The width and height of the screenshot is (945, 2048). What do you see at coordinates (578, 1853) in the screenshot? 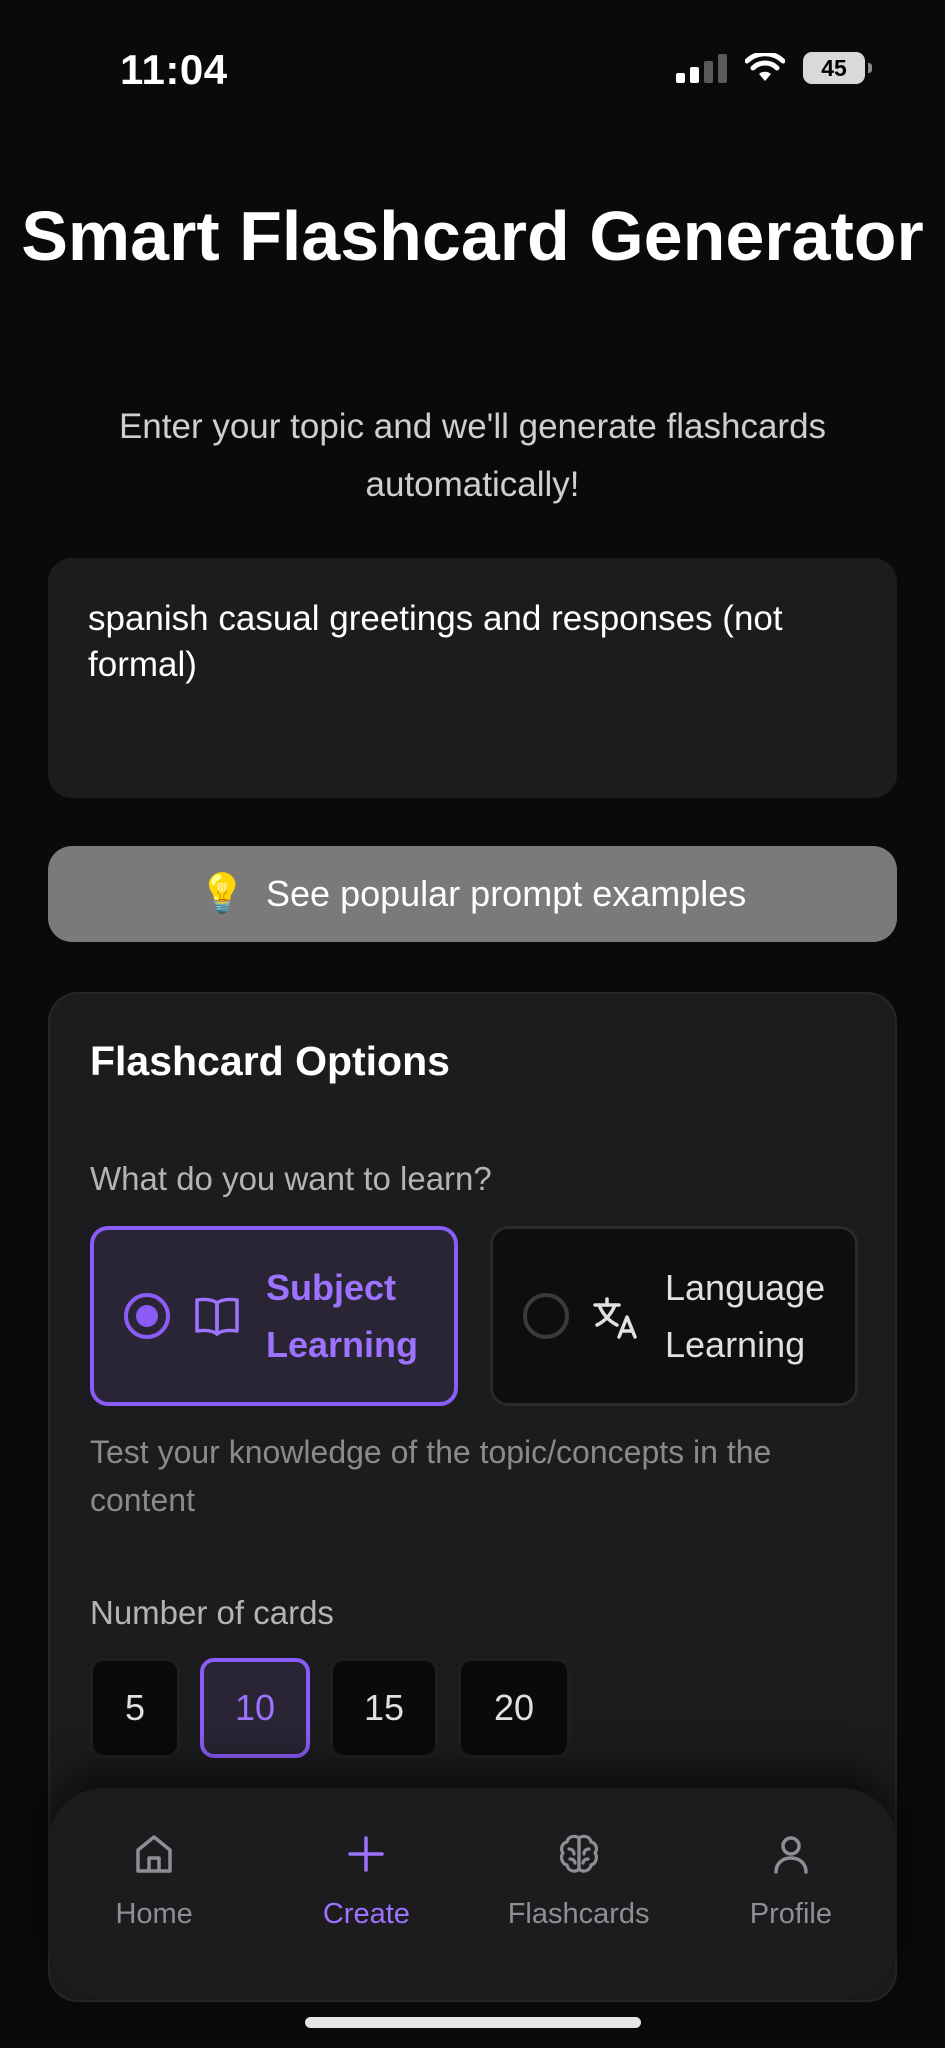
I see `brain-icon` at bounding box center [578, 1853].